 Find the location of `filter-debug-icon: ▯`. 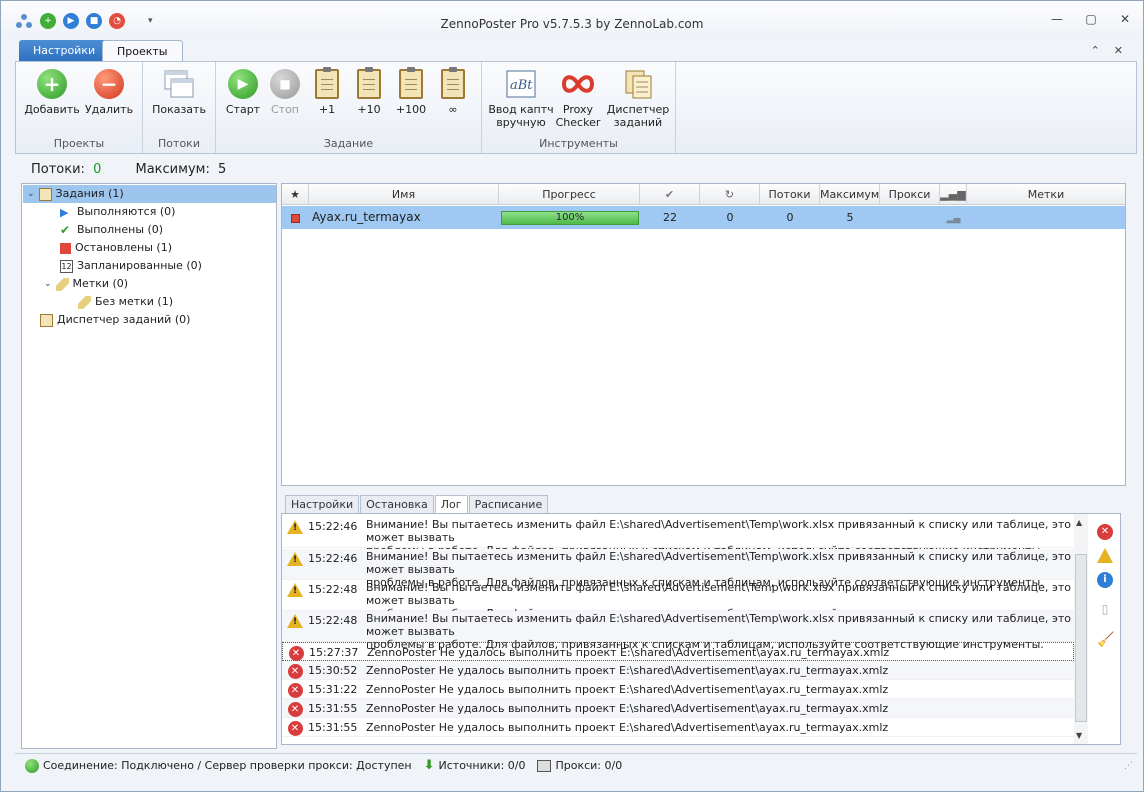

filter-debug-icon: ▯ is located at coordinates (1105, 610).